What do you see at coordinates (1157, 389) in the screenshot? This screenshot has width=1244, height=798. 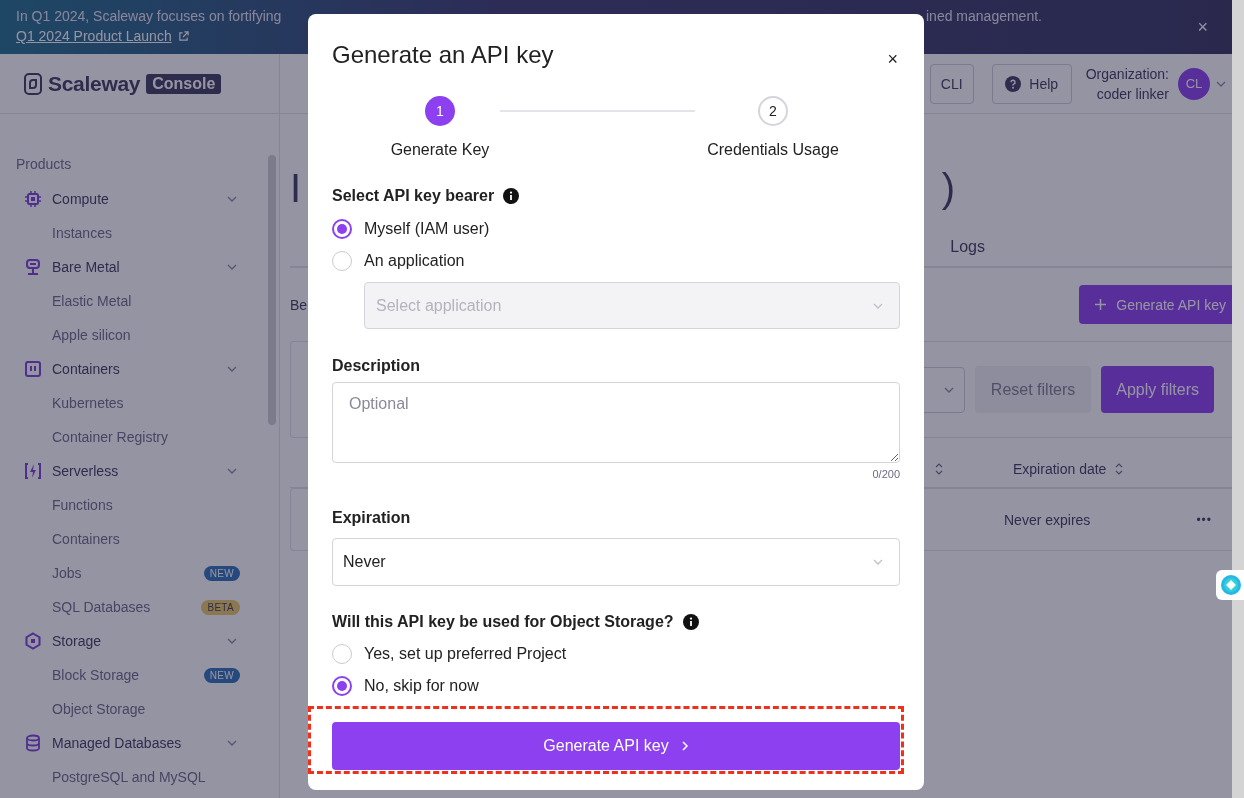 I see `apply-filters-button: Apply filters` at bounding box center [1157, 389].